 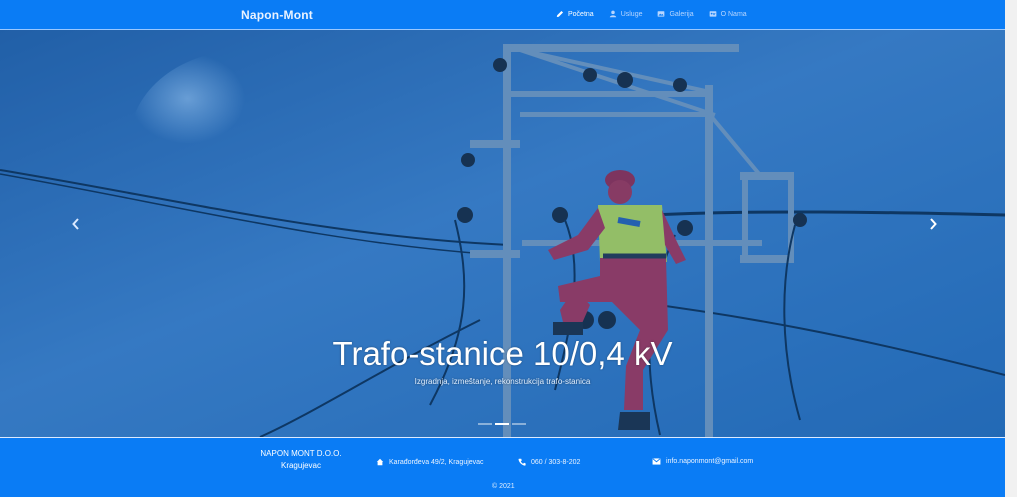 I want to click on page-scrollbar, so click(x=1011, y=248).